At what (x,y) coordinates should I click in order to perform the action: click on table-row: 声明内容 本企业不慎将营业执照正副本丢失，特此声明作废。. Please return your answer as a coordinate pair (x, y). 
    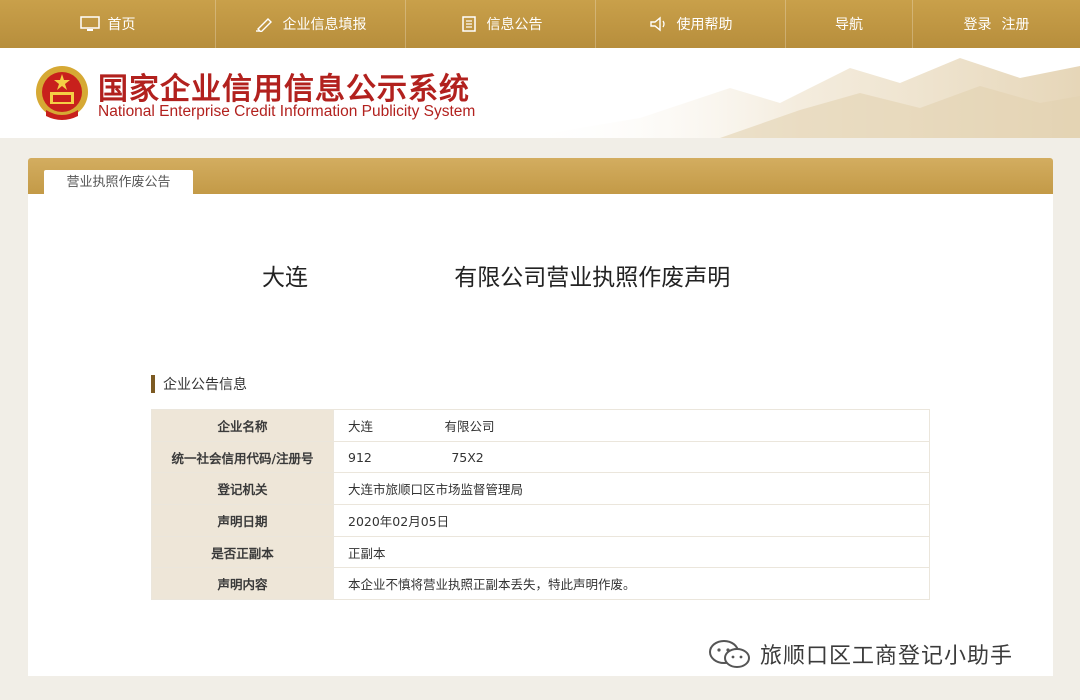
    Looking at the image, I should click on (540, 584).